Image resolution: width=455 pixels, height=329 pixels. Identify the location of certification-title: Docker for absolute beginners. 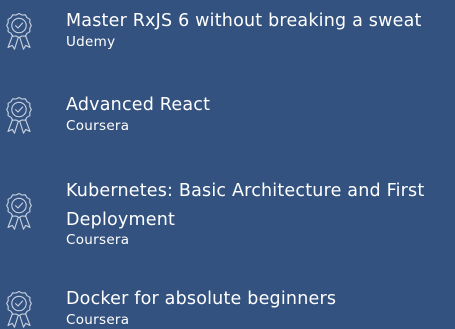
(201, 299).